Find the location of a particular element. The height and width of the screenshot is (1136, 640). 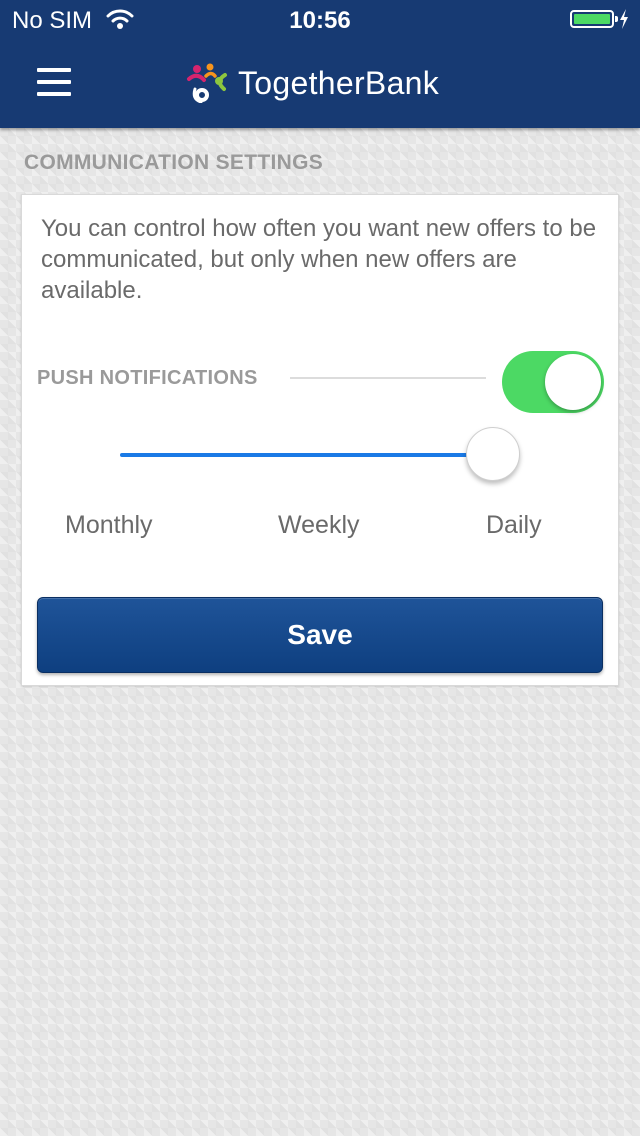

status-bar: No SIM 10:56 is located at coordinates (320, 20).